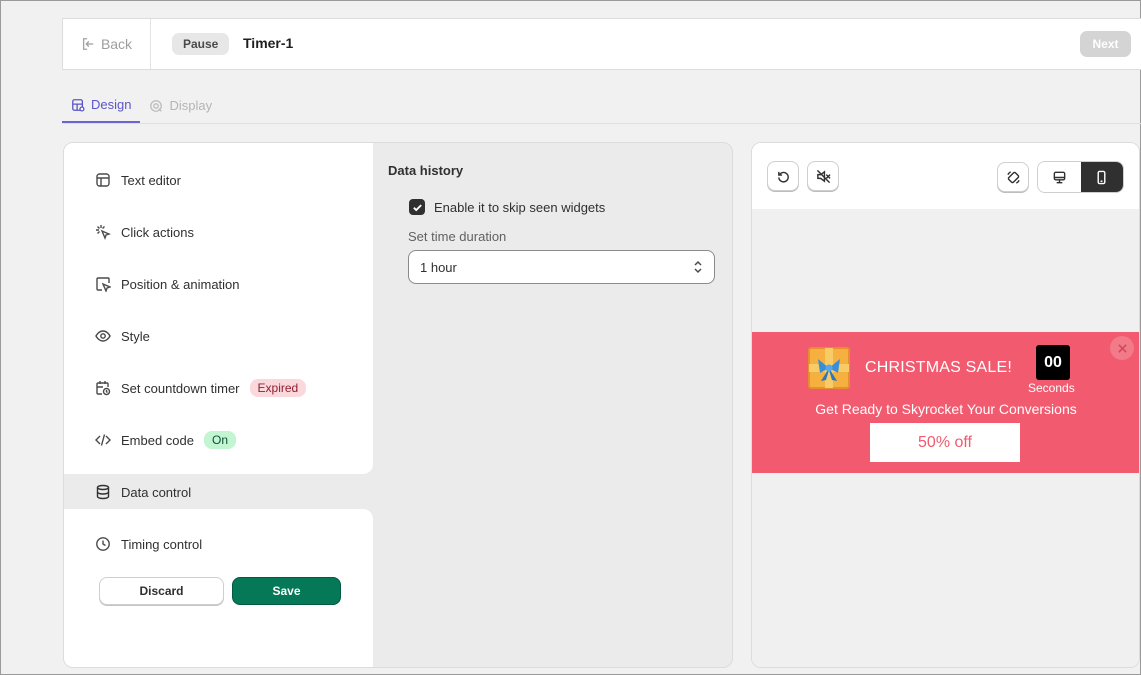 The image size is (1141, 675). I want to click on desktop-icon, so click(1059, 177).